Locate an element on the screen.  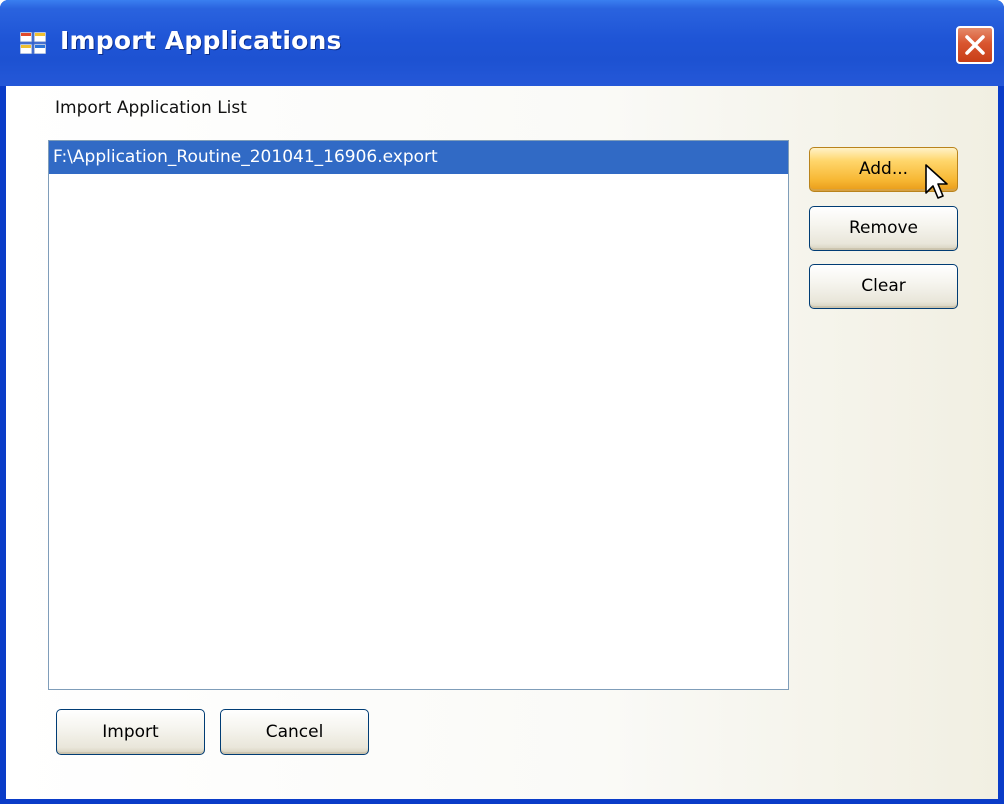
import-list-label: Import Application List is located at coordinates (151, 108).